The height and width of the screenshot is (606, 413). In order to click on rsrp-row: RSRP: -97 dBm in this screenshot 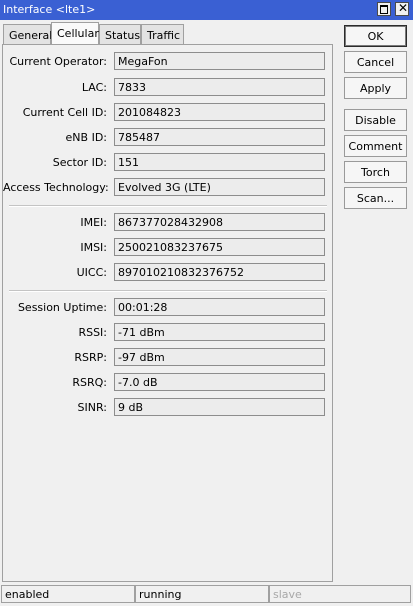, I will do `click(168, 357)`.